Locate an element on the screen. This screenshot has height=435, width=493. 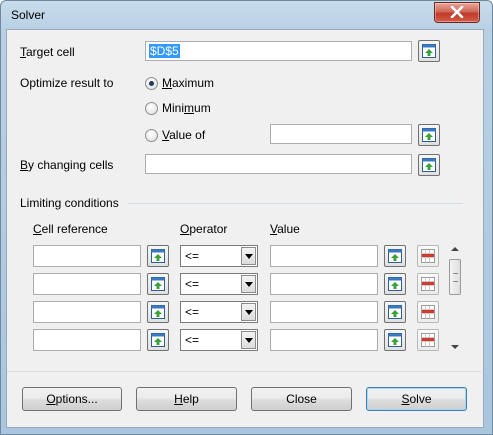
cell-reference-header: Cell reference is located at coordinates (70, 229).